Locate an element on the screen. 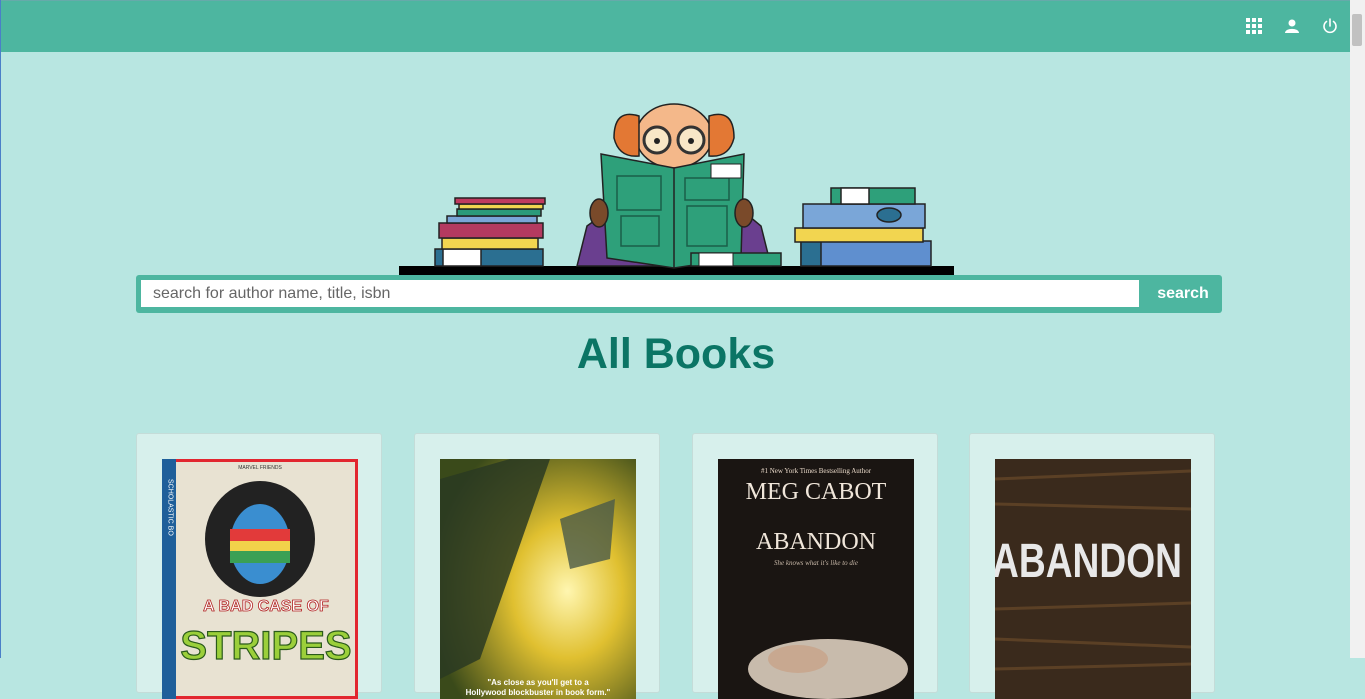 The image size is (1365, 699). cover-author: MEG CABOT is located at coordinates (816, 492).